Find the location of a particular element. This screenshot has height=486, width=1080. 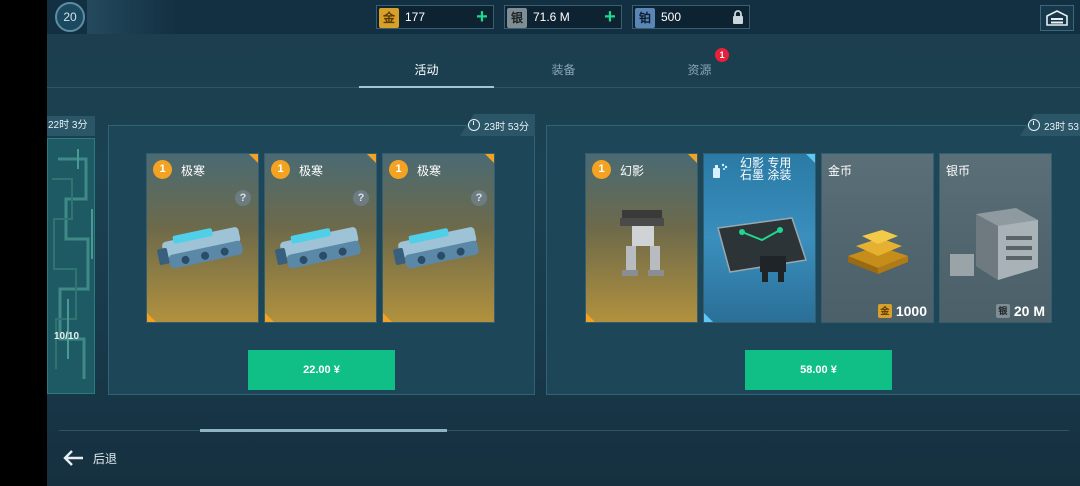

gold-currency: 金 177 + is located at coordinates (435, 17).